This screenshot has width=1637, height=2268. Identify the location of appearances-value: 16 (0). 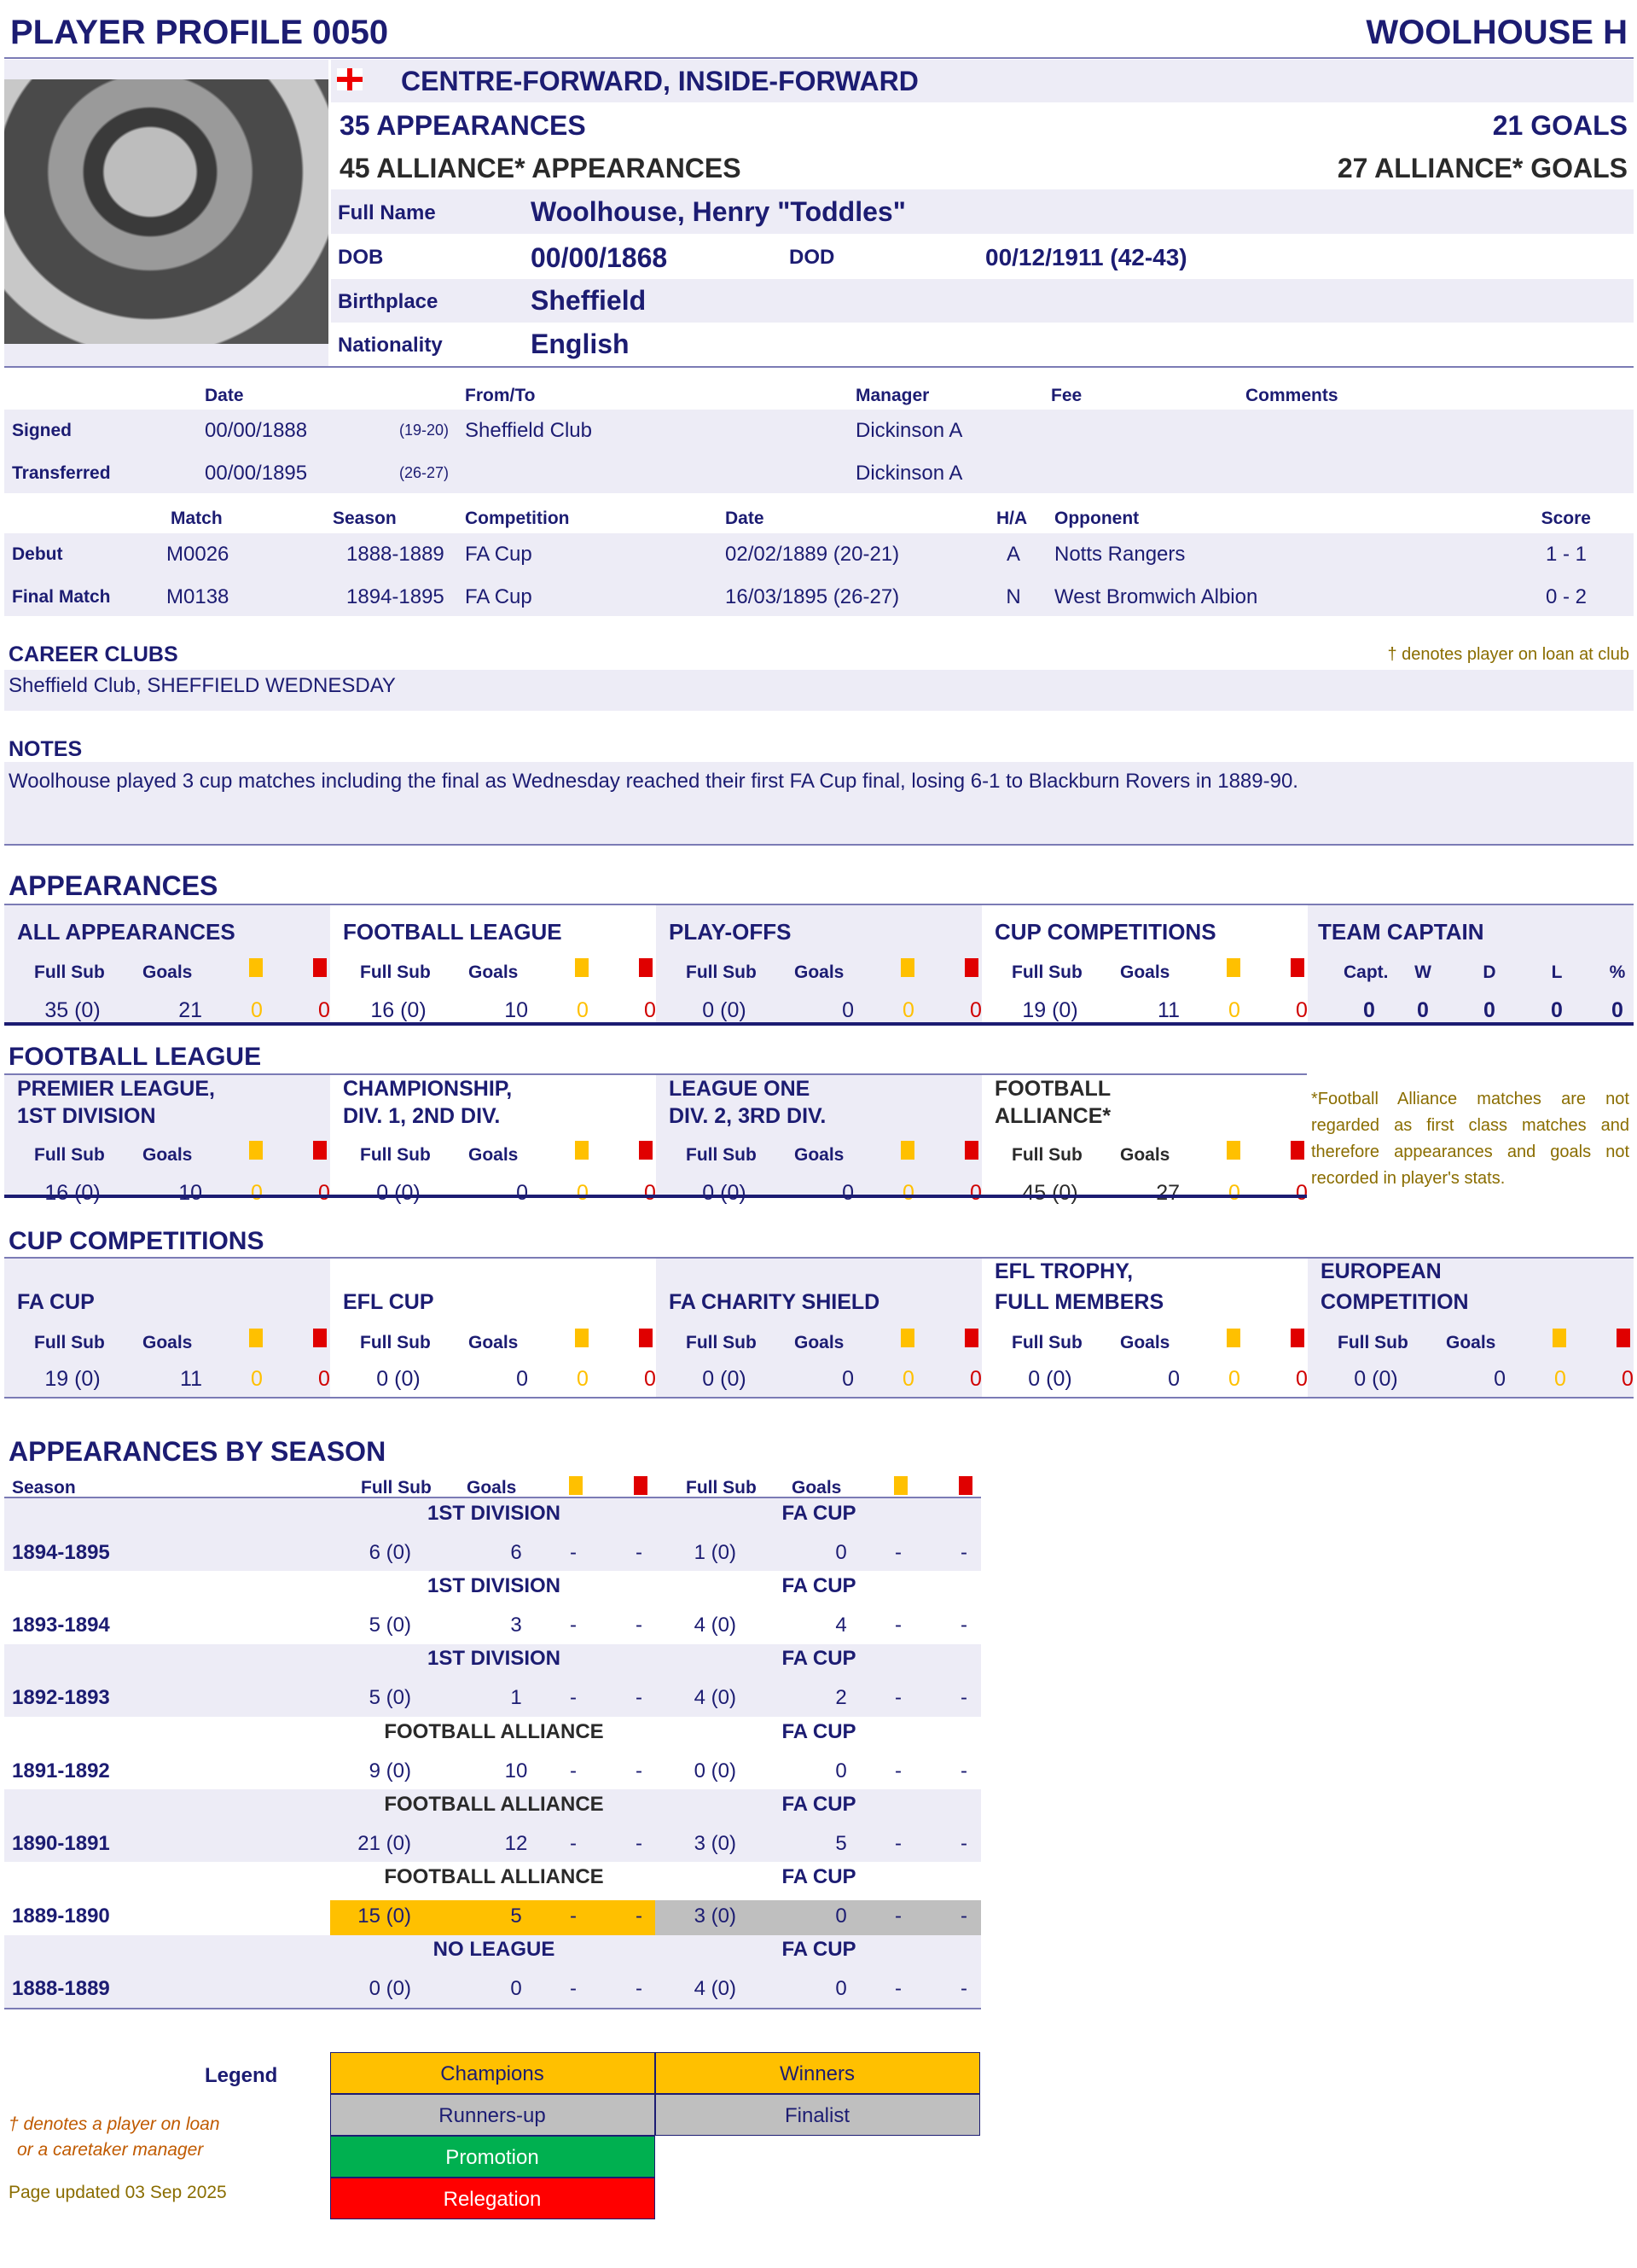
(399, 1010).